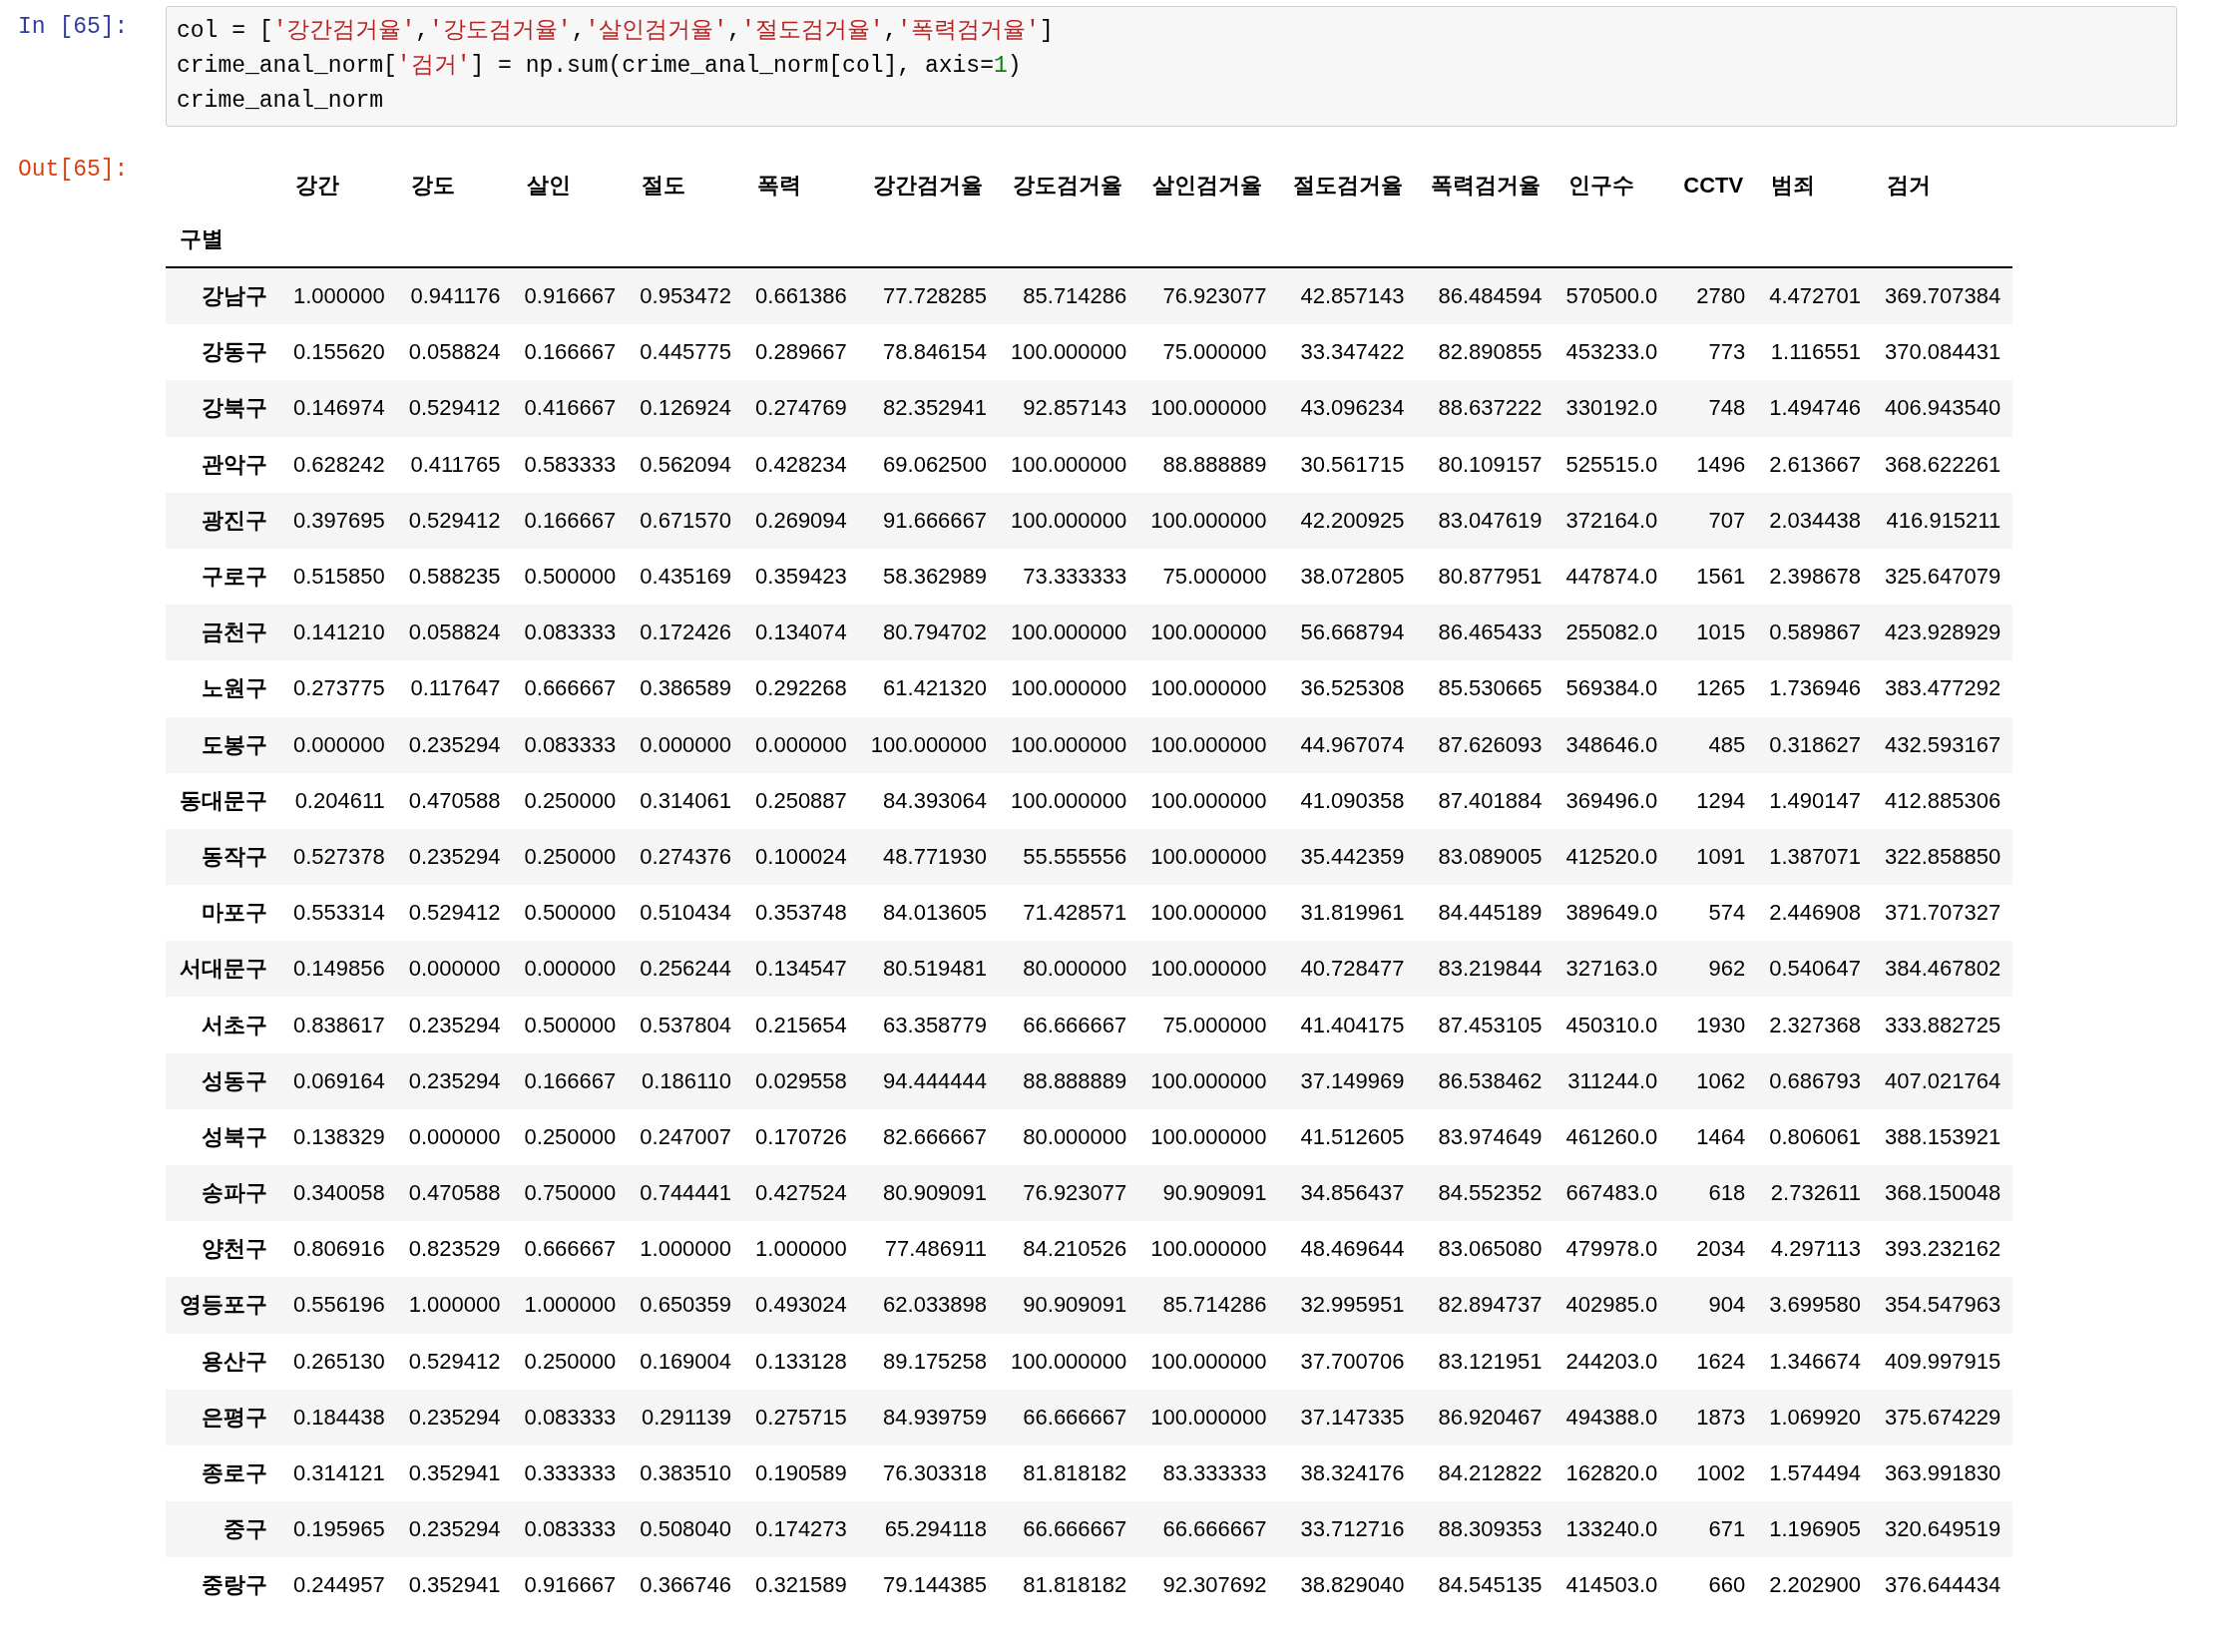 This screenshot has height=1652, width=2217. I want to click on column-header: 범죄, so click(1793, 186).